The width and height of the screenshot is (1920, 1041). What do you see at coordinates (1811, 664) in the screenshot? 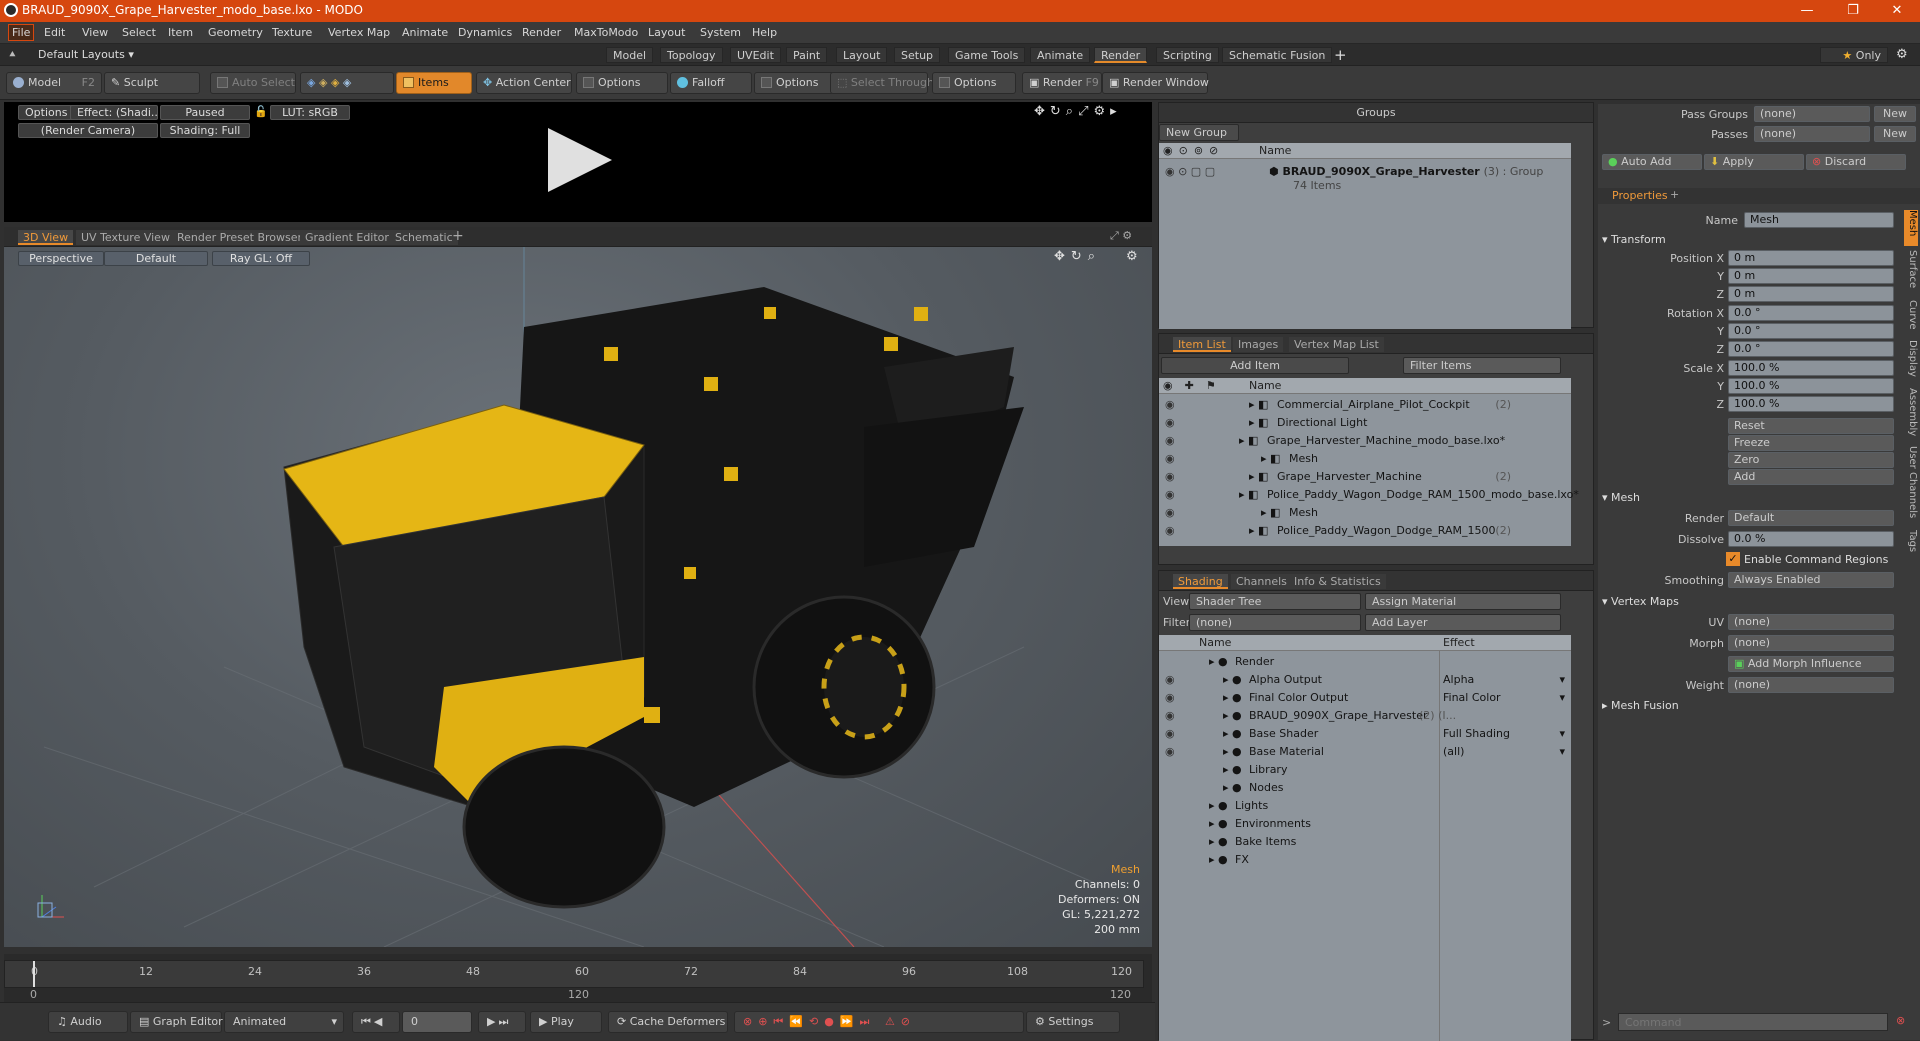
I see `add-morph-influence-button: ▣ Add Morph Influence` at bounding box center [1811, 664].